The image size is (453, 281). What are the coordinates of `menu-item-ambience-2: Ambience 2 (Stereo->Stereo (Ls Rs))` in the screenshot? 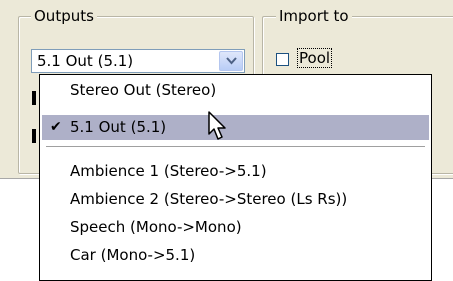 It's located at (235, 199).